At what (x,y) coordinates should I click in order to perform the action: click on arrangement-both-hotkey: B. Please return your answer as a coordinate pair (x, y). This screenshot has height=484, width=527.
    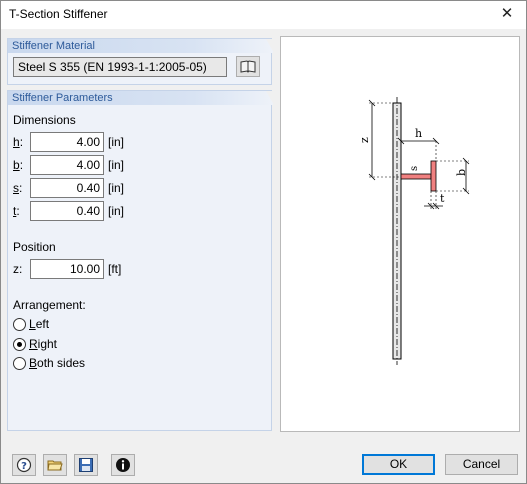
    Looking at the image, I should click on (33, 363).